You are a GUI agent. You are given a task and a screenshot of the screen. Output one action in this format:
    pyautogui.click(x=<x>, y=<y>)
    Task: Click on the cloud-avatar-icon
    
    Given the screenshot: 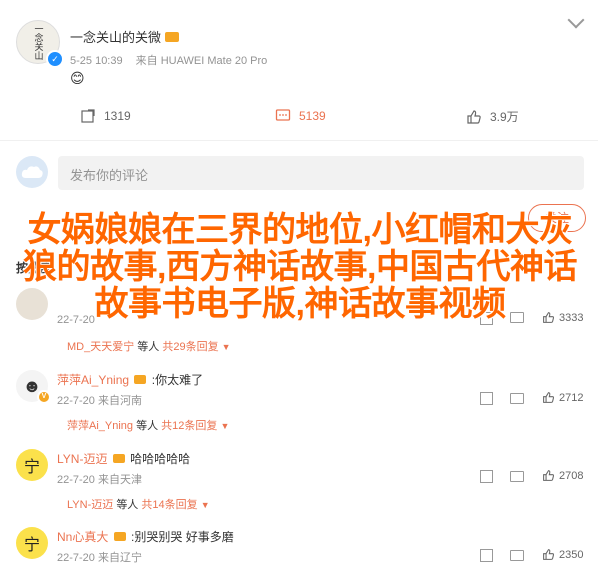 What is the action you would take?
    pyautogui.click(x=32, y=172)
    